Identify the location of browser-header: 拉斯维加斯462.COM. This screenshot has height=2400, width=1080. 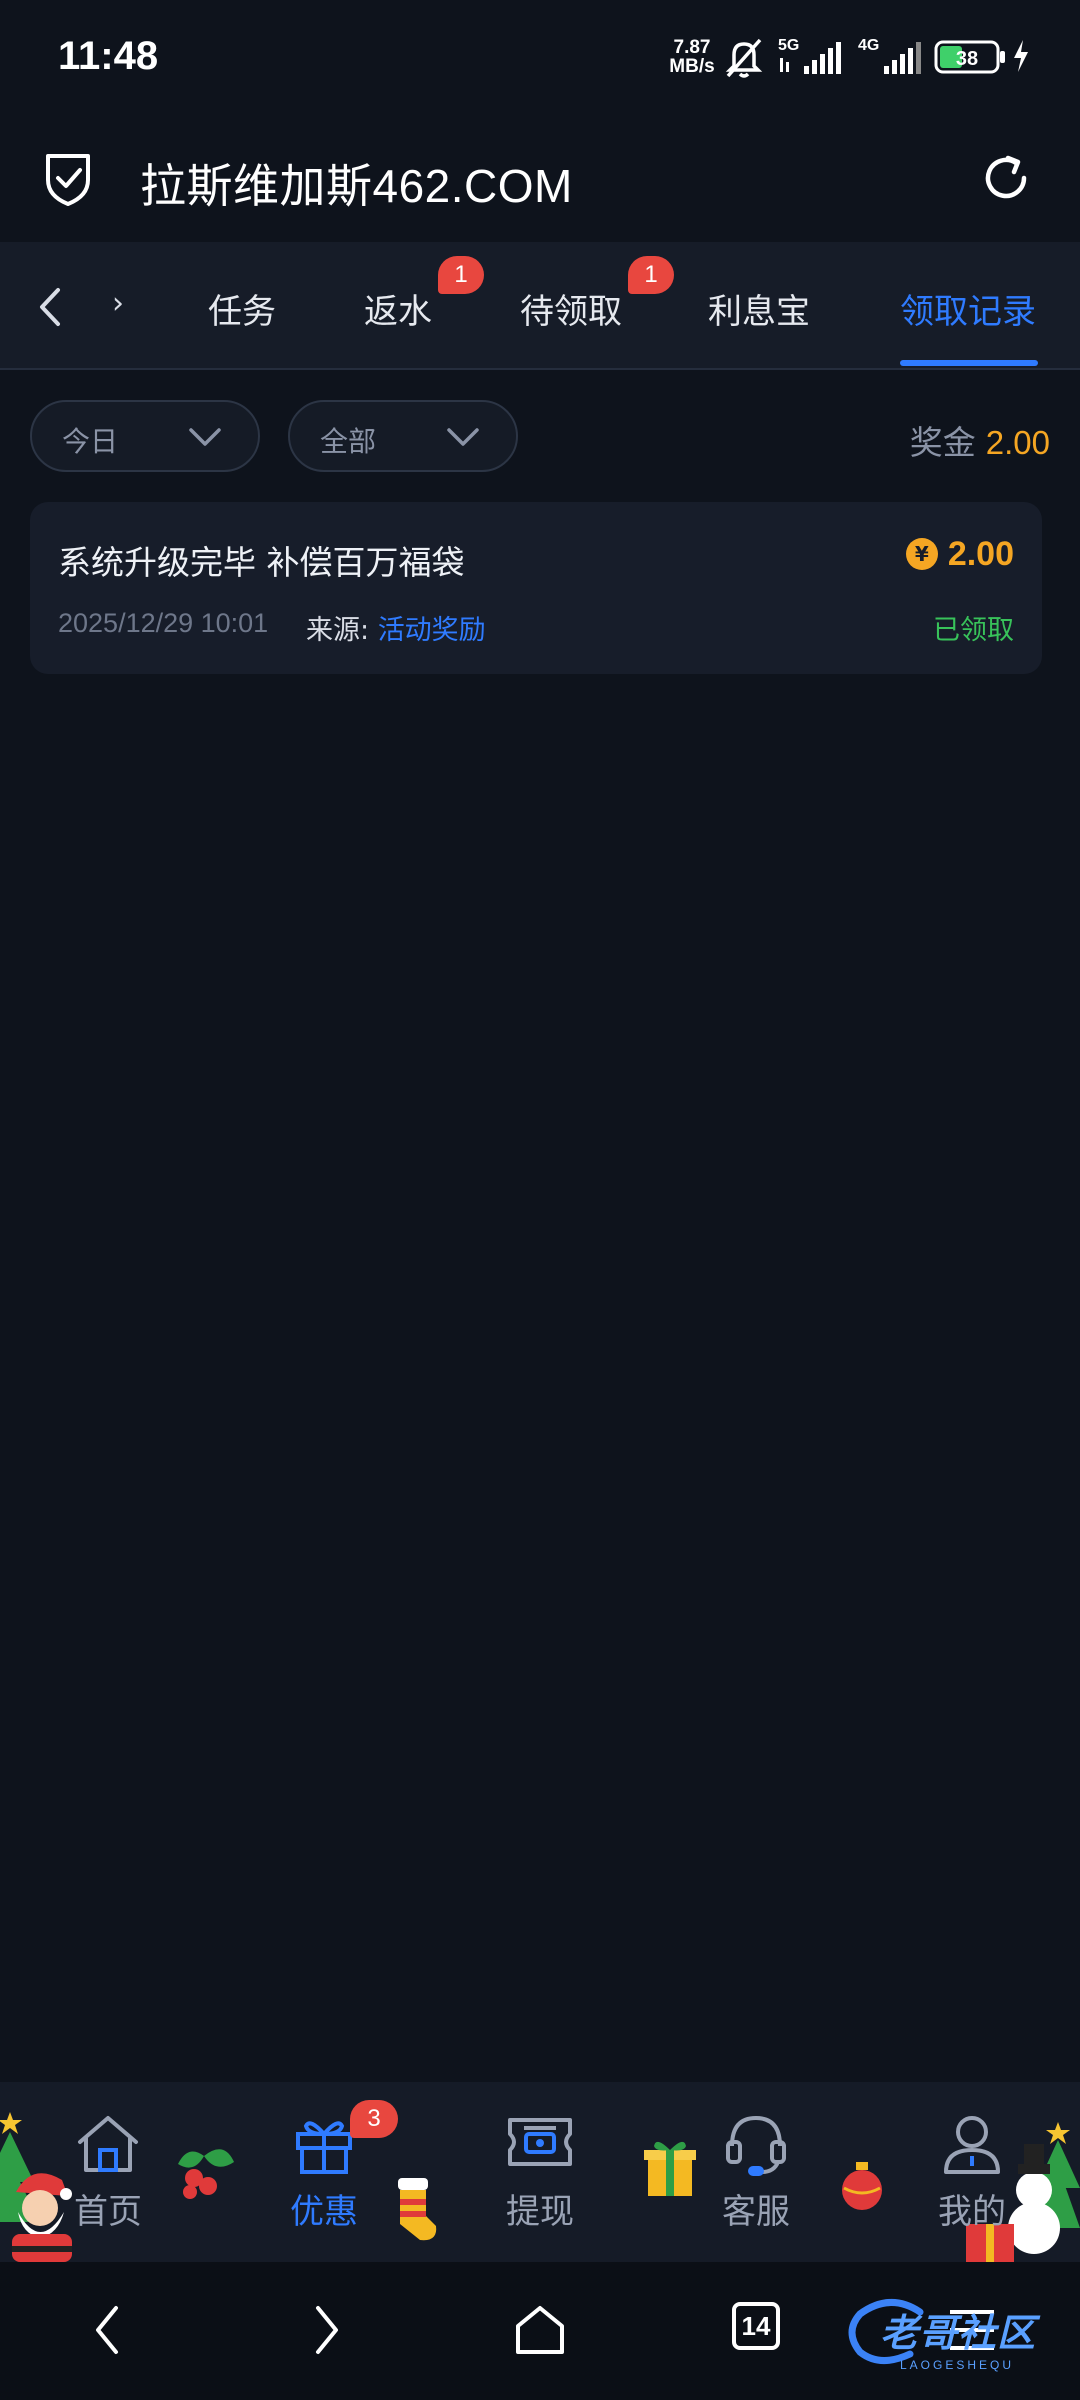
(540, 180).